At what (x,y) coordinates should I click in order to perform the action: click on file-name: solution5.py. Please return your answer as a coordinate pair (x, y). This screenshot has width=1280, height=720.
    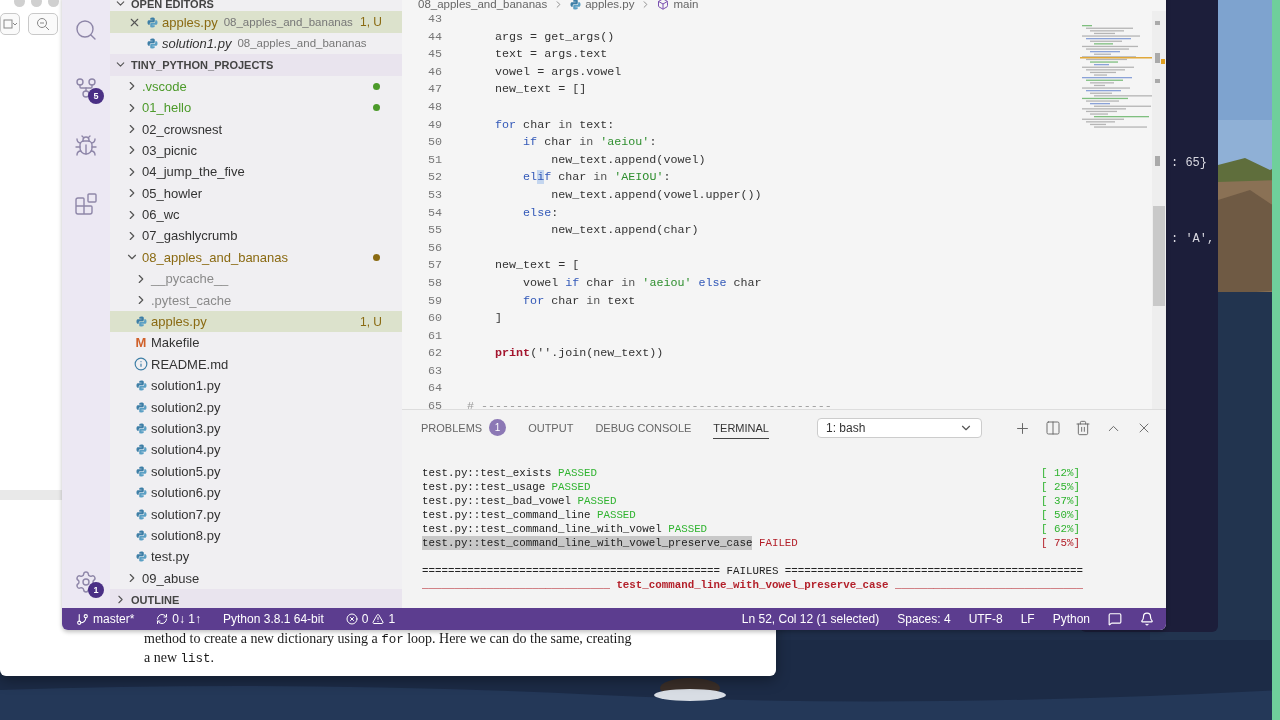
    Looking at the image, I should click on (186, 471).